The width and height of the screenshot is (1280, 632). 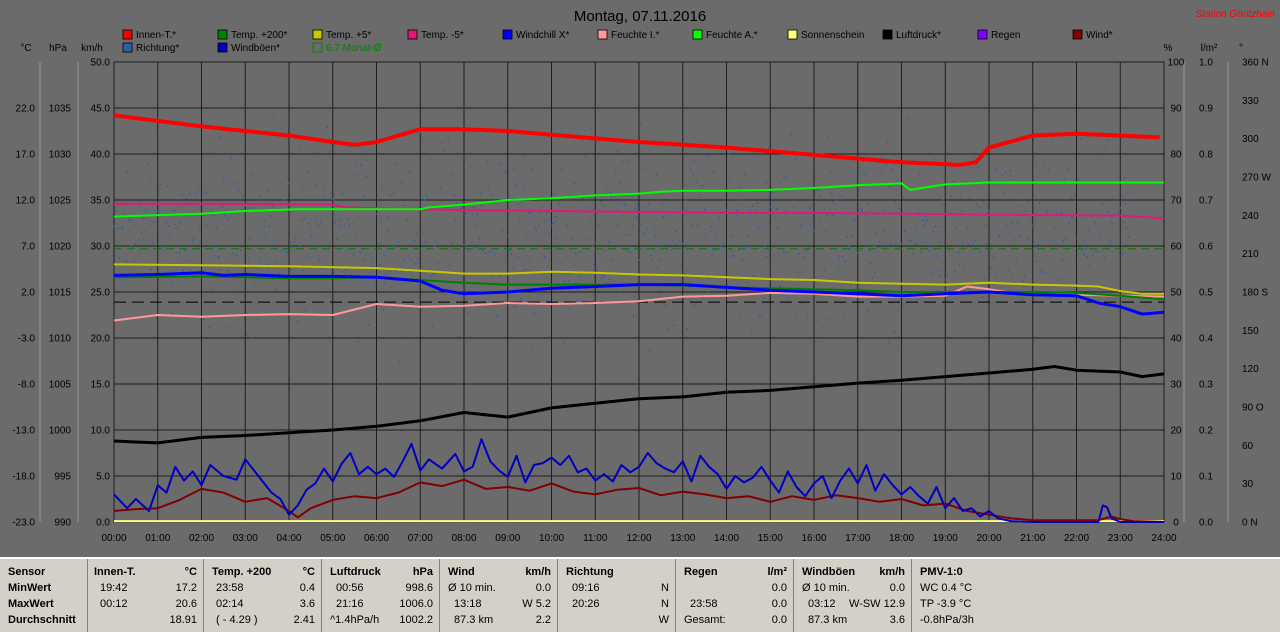 I want to click on legend-item: Sonnenschein, so click(x=825, y=35).